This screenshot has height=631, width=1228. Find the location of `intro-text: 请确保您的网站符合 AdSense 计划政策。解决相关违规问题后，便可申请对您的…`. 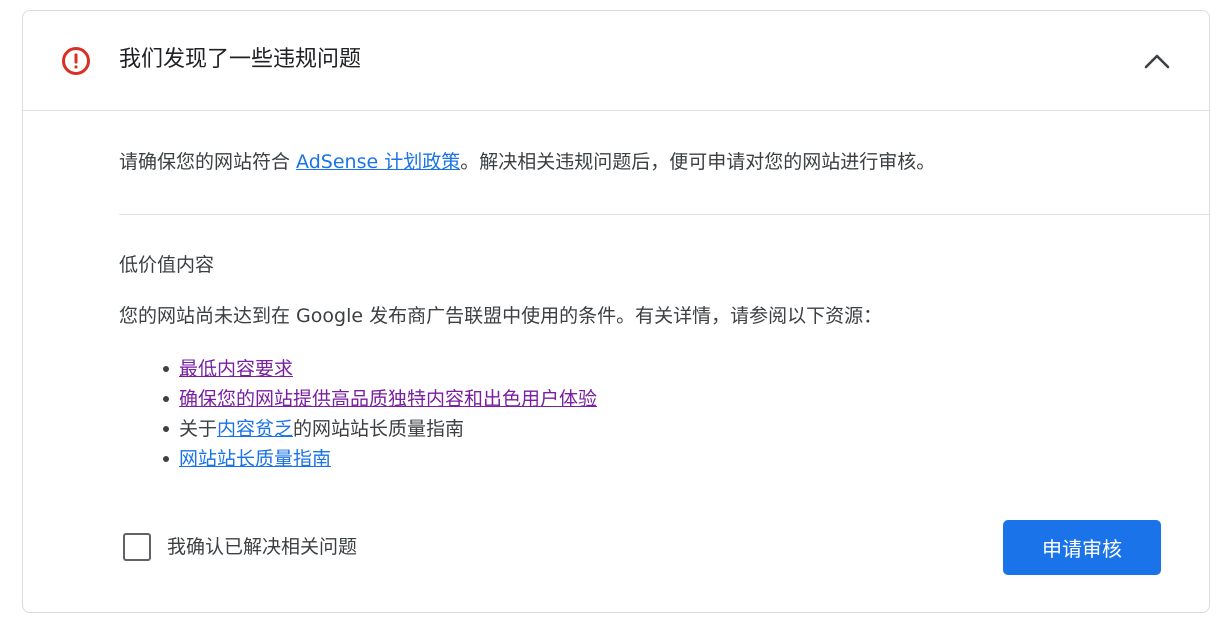

intro-text: 请确保您的网站符合 AdSense 计划政策。解决相关违规问题后，便可申请对您的… is located at coordinates (527, 162).